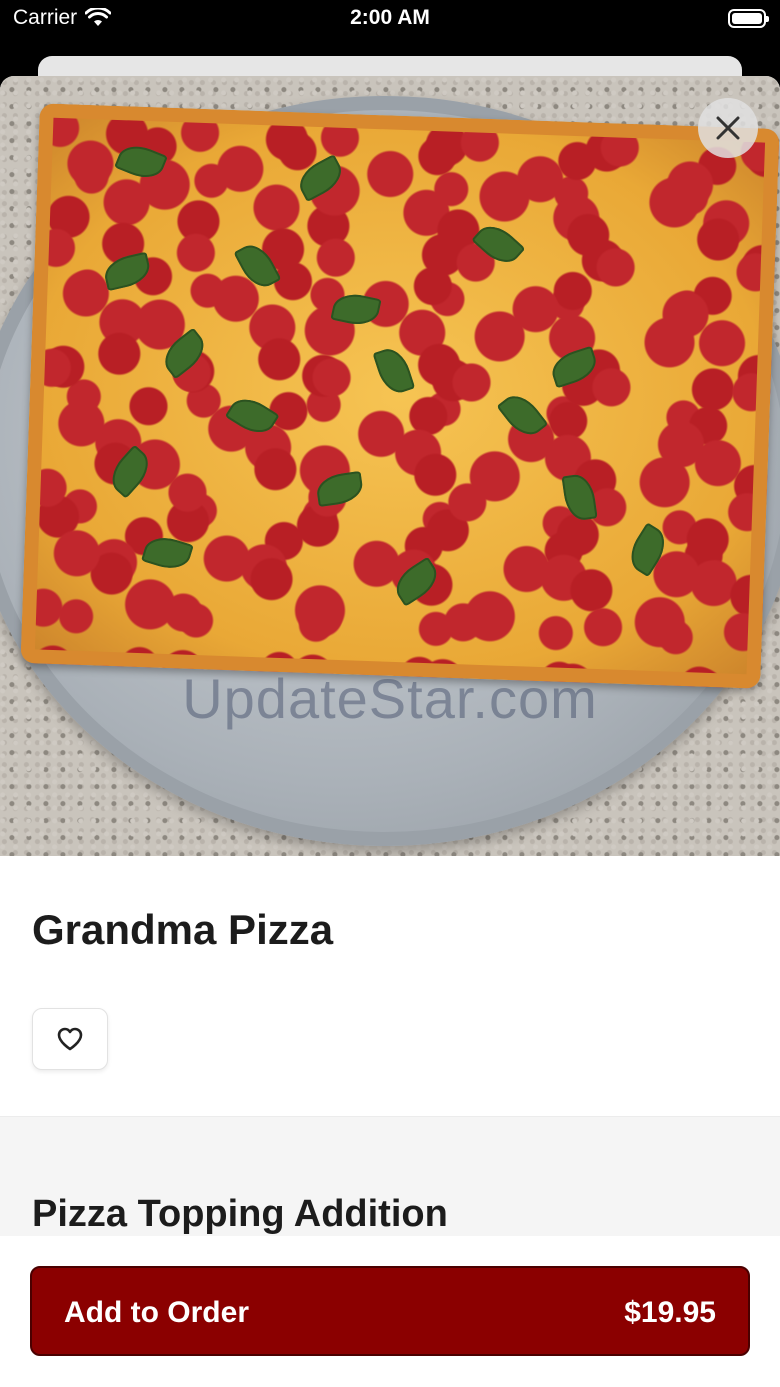 The height and width of the screenshot is (1387, 780). I want to click on order-button-label: Add to Order, so click(156, 1312).